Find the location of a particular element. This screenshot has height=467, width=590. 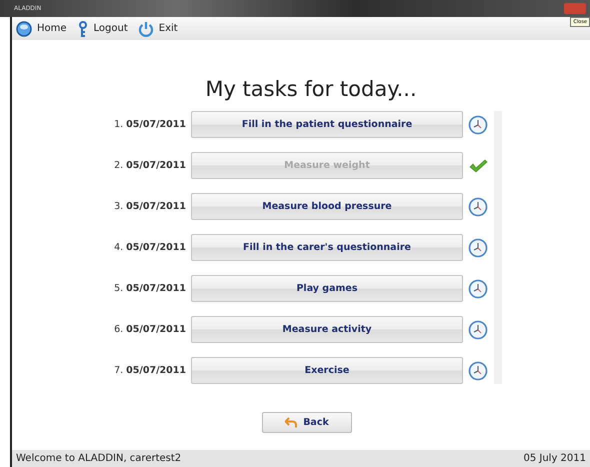

close-button is located at coordinates (575, 8).